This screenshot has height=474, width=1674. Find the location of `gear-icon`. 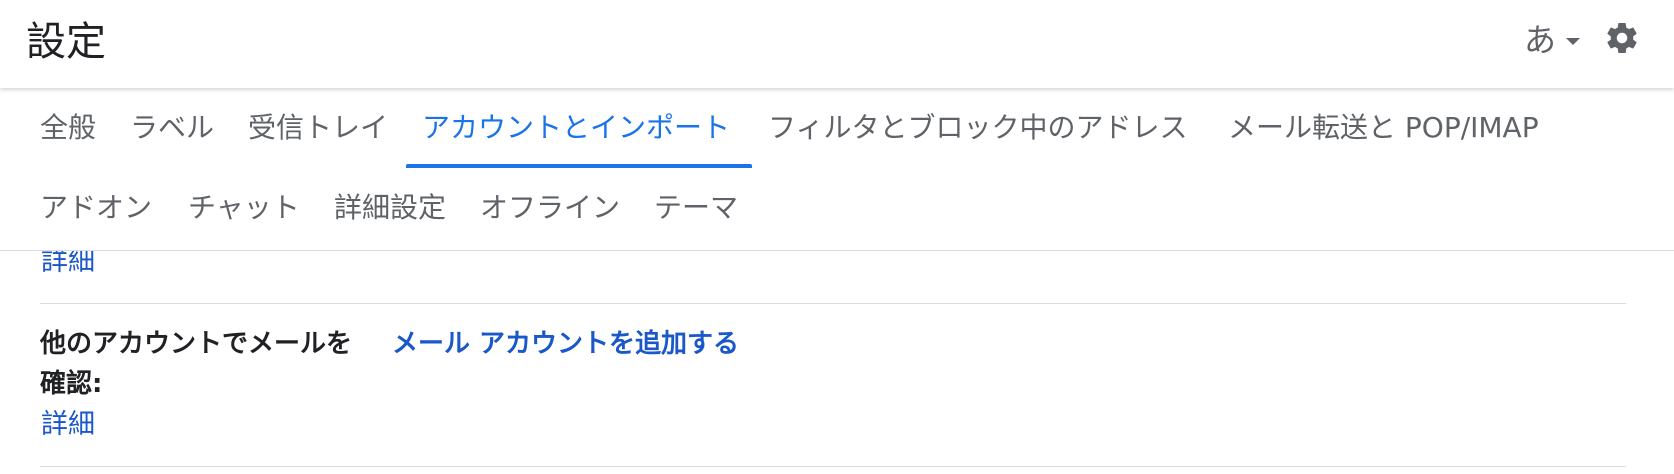

gear-icon is located at coordinates (1622, 38).